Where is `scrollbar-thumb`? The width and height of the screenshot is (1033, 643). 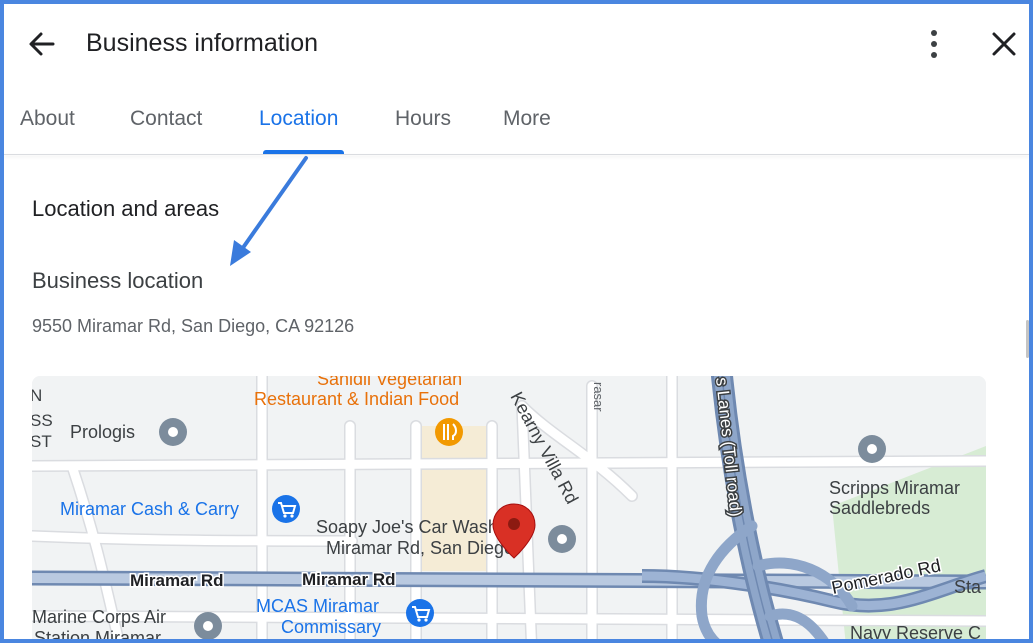 scrollbar-thumb is located at coordinates (1027, 339).